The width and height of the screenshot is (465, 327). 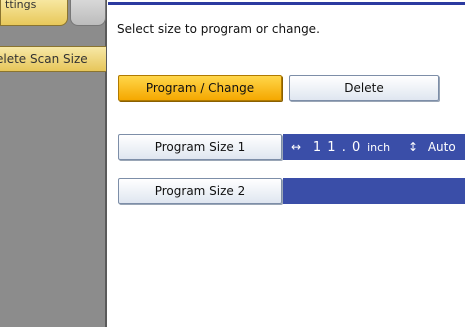 What do you see at coordinates (296, 147) in the screenshot?
I see `width-arrow-icon: ↔` at bounding box center [296, 147].